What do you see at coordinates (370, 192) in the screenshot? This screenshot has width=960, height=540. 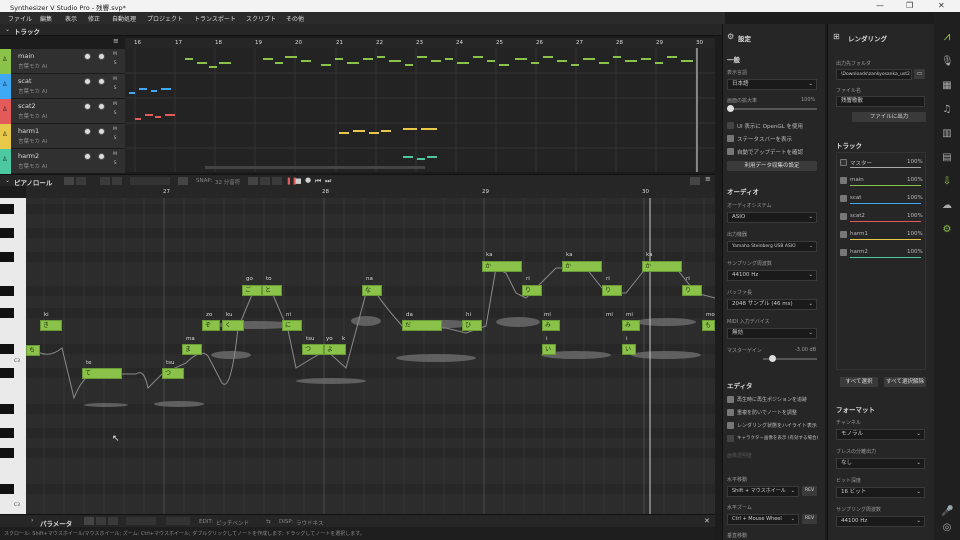 I see `pianoroll-ruler: 27 28 29 30` at bounding box center [370, 192].